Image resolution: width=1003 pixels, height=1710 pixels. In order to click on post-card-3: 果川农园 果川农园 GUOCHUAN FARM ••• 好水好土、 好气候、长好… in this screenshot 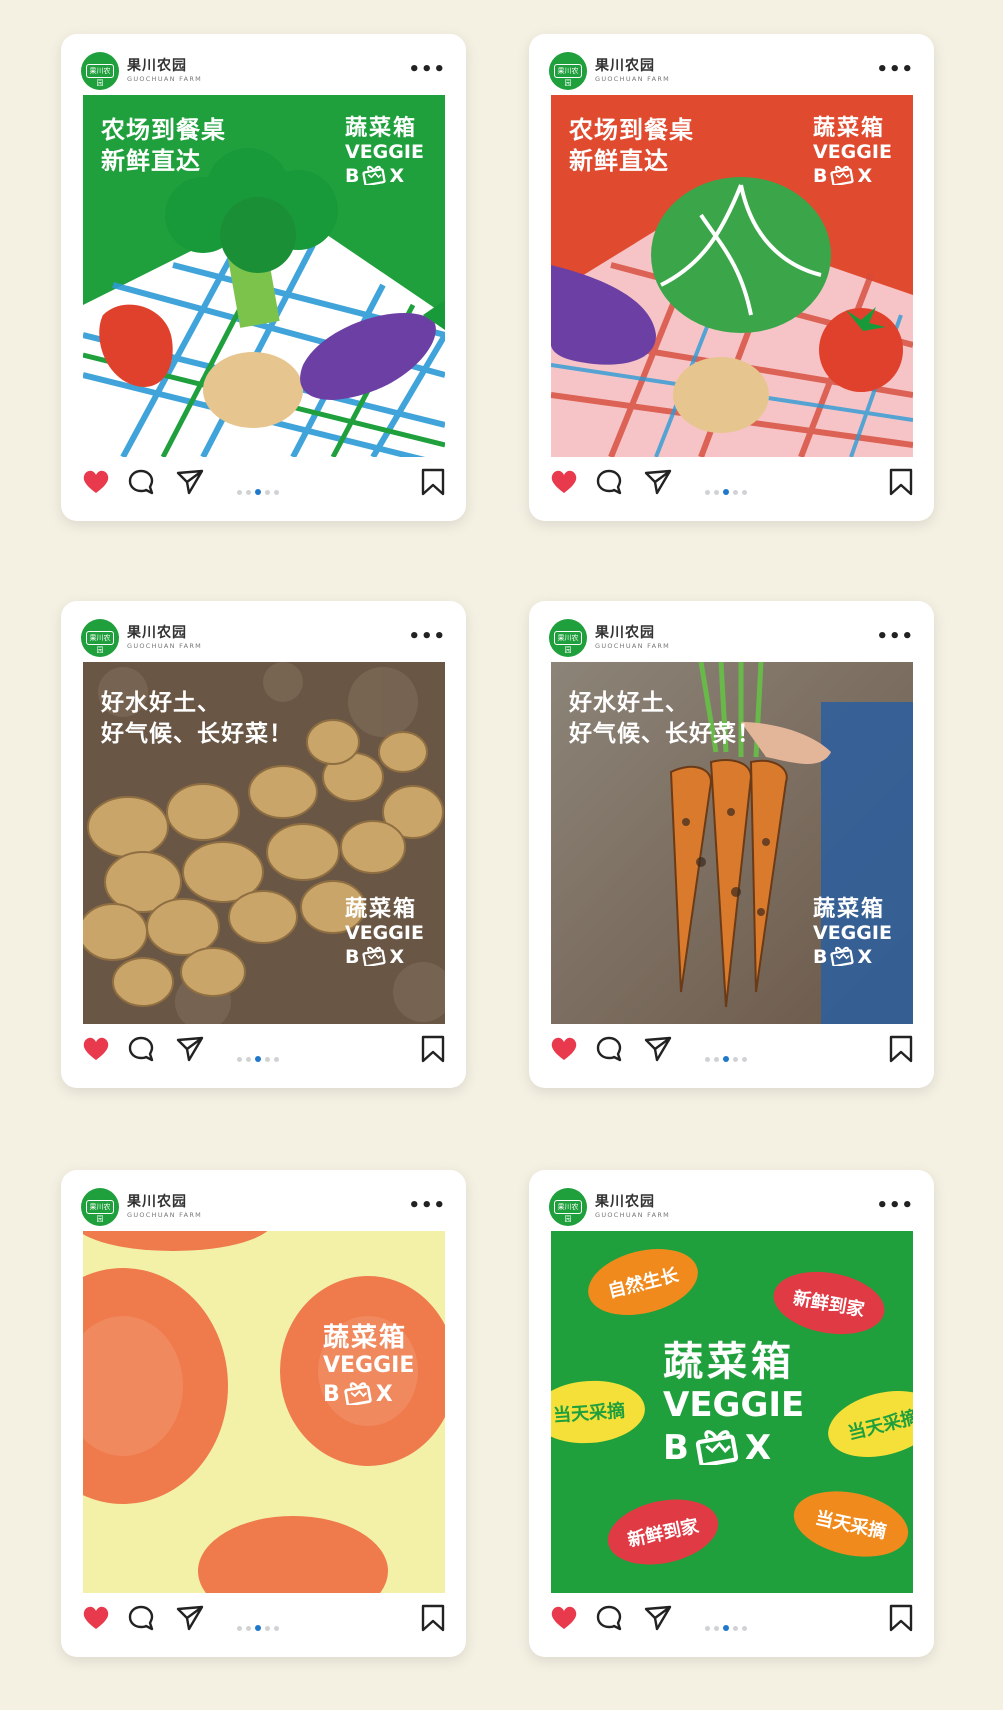, I will do `click(263, 844)`.